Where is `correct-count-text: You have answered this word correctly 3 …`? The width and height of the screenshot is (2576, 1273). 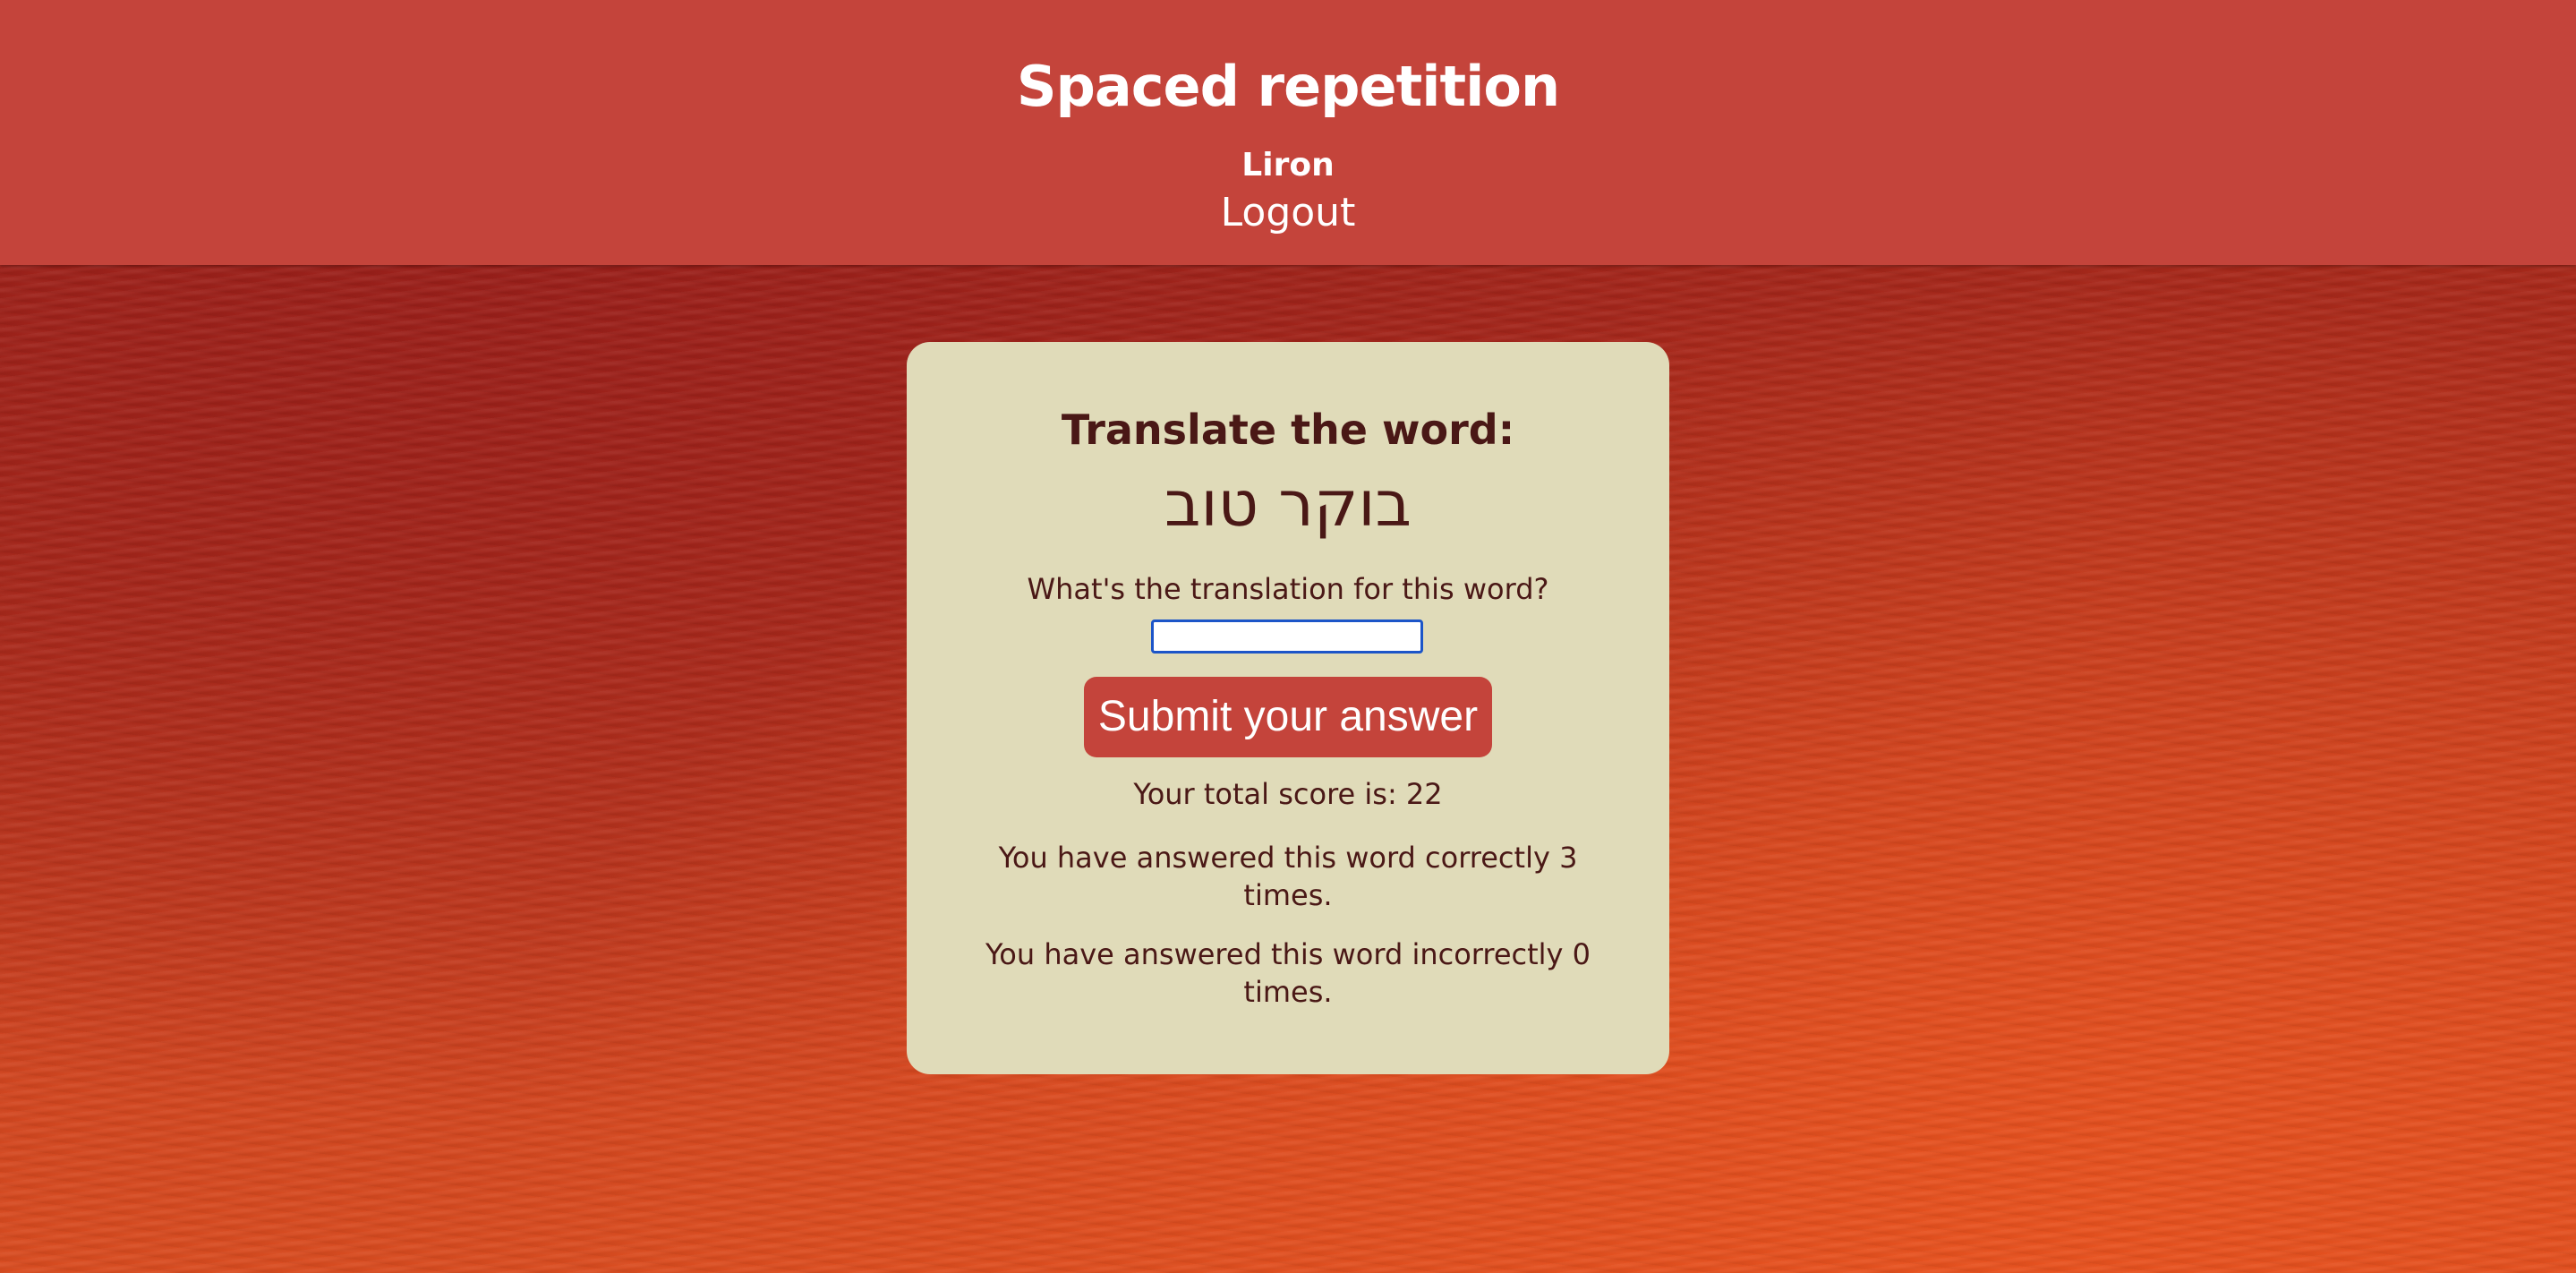
correct-count-text: You have answered this word correctly 3 … is located at coordinates (1288, 877).